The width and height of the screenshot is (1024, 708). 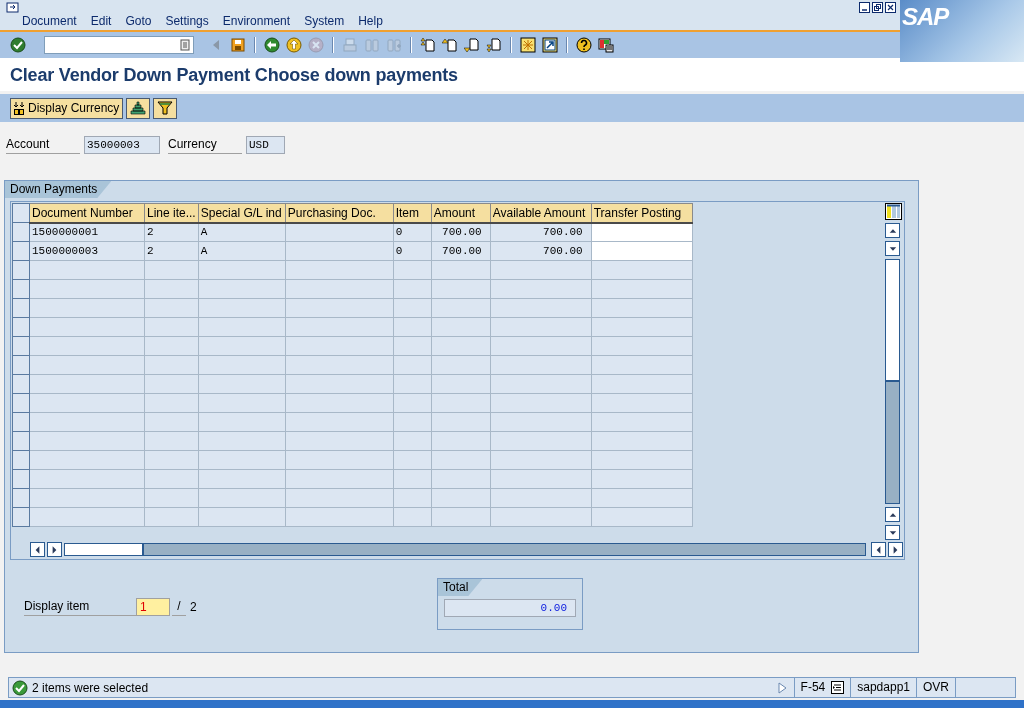 What do you see at coordinates (43, 145) in the screenshot?
I see `field-label: Account` at bounding box center [43, 145].